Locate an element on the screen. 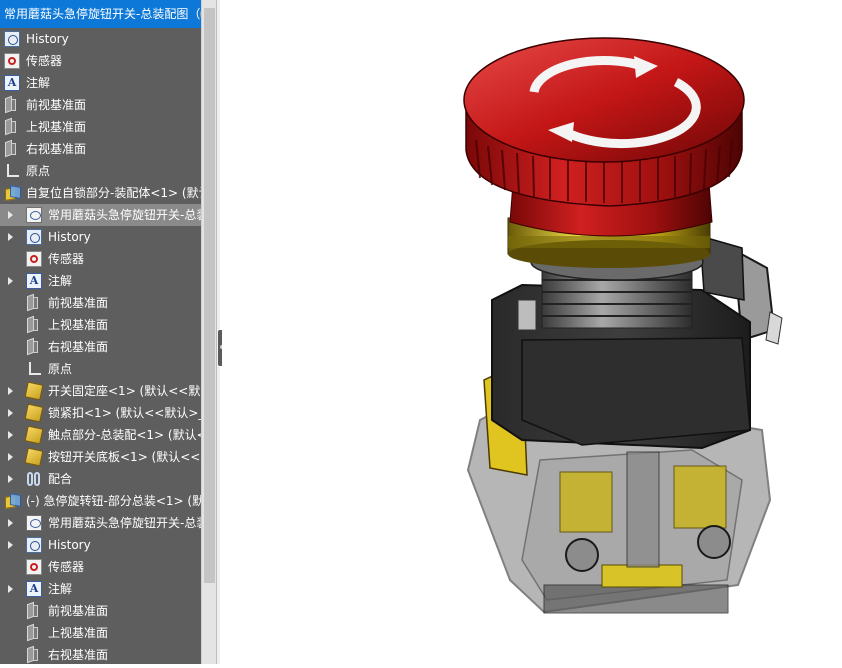 The height and width of the screenshot is (668, 842). tree-item-label: 自复位自锁部分-装配体<1> (默认 is located at coordinates (113, 193).